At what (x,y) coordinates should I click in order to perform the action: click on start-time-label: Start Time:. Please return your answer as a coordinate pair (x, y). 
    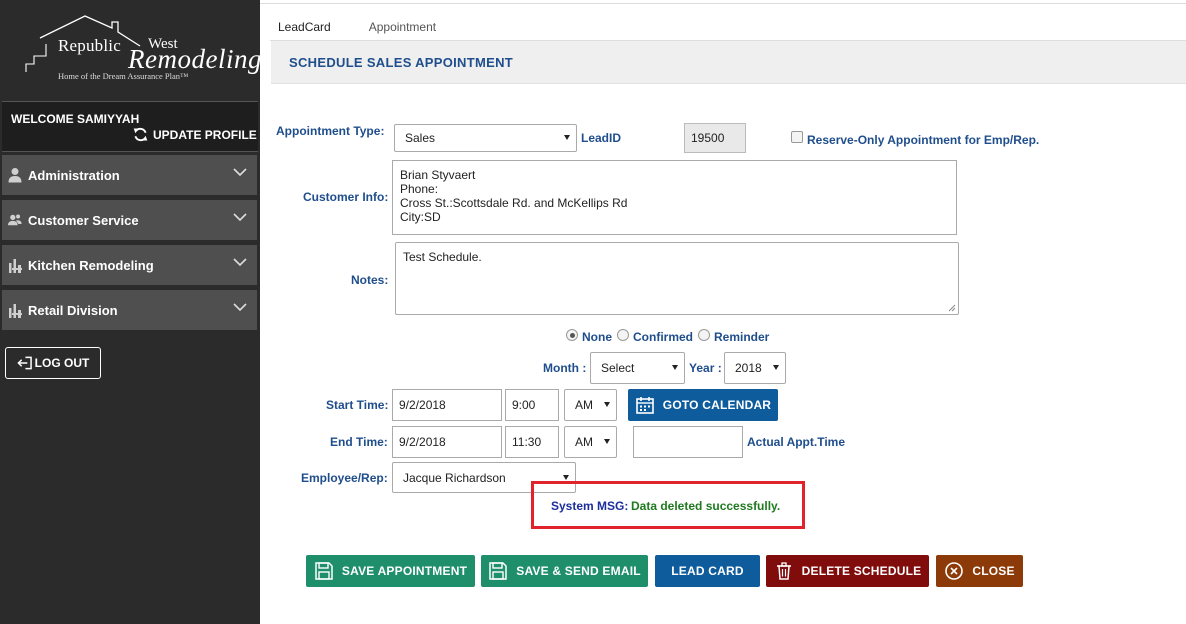
    Looking at the image, I should click on (357, 405).